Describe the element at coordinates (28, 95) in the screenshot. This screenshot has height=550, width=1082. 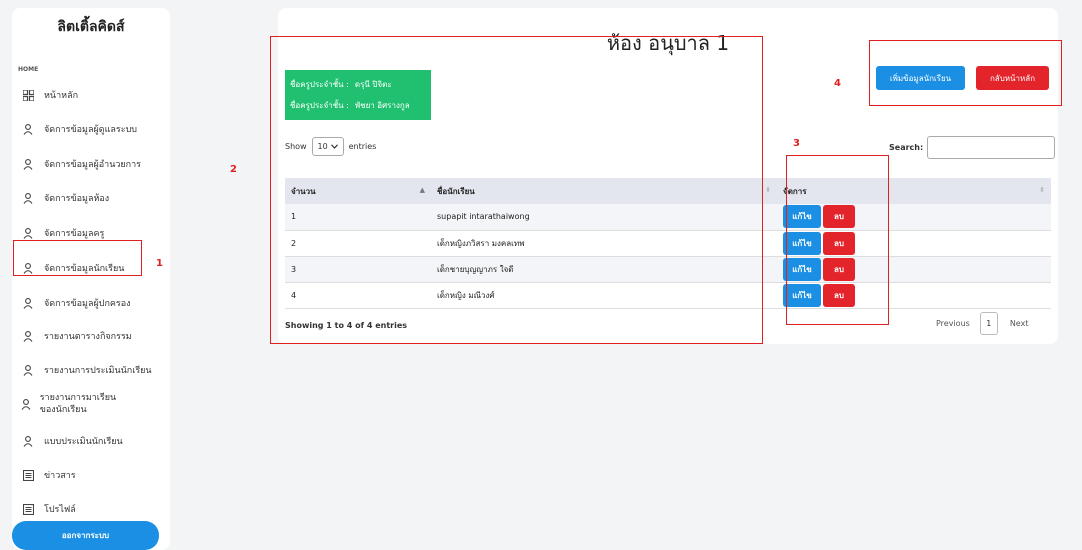
I see `grid-icon` at that location.